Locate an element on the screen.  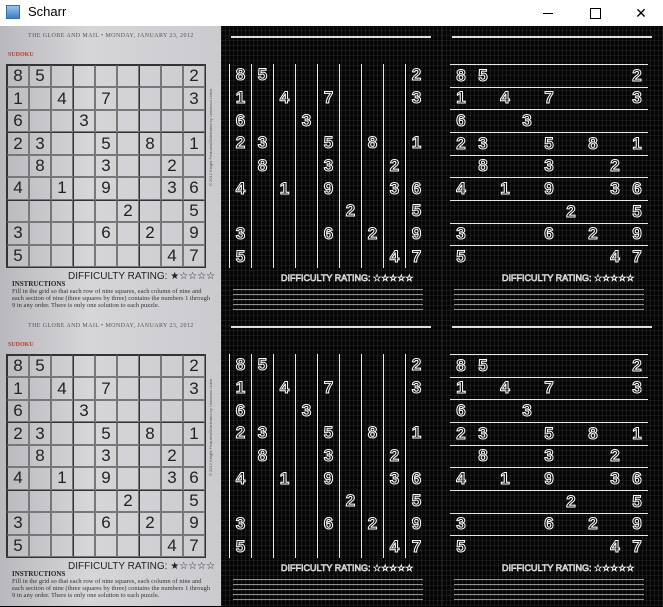
edge-cell: 1 is located at coordinates (461, 388).